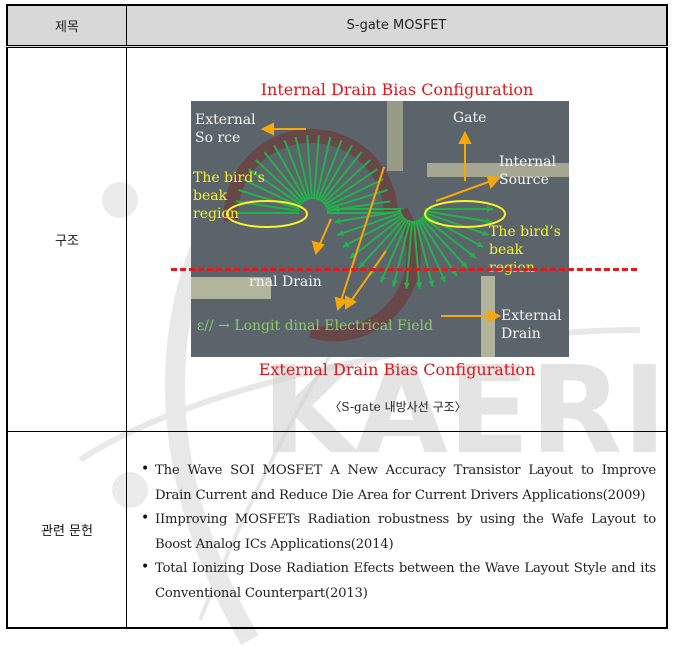  What do you see at coordinates (397, 369) in the screenshot?
I see `figure-title-external: External Drain Bias Configuration` at bounding box center [397, 369].